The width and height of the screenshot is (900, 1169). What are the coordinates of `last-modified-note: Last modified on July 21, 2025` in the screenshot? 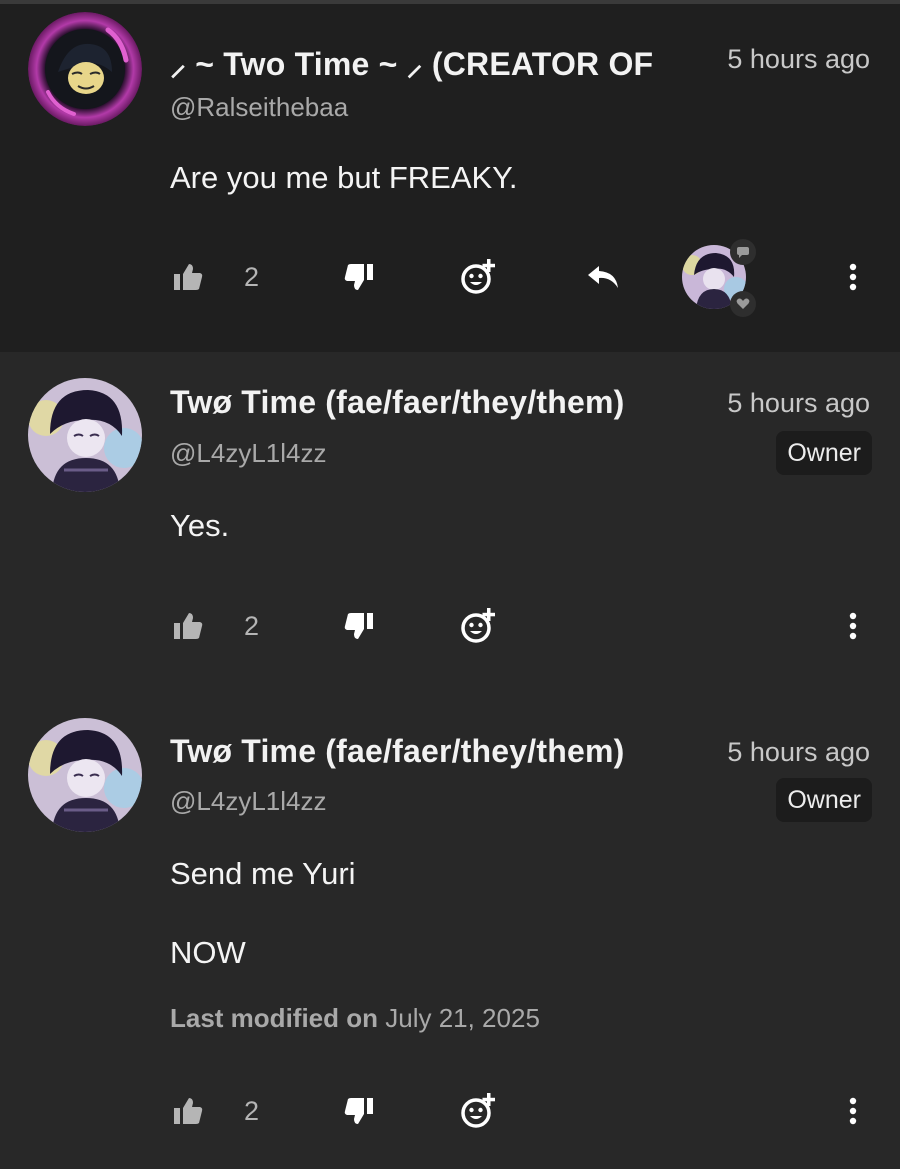 It's located at (355, 1018).